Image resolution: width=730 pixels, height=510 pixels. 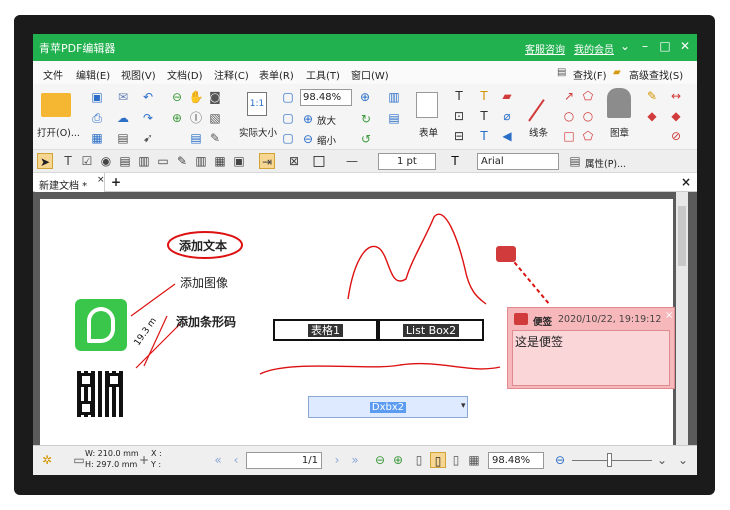 What do you see at coordinates (561, 72) in the screenshot?
I see `find-icon: ▤` at bounding box center [561, 72].